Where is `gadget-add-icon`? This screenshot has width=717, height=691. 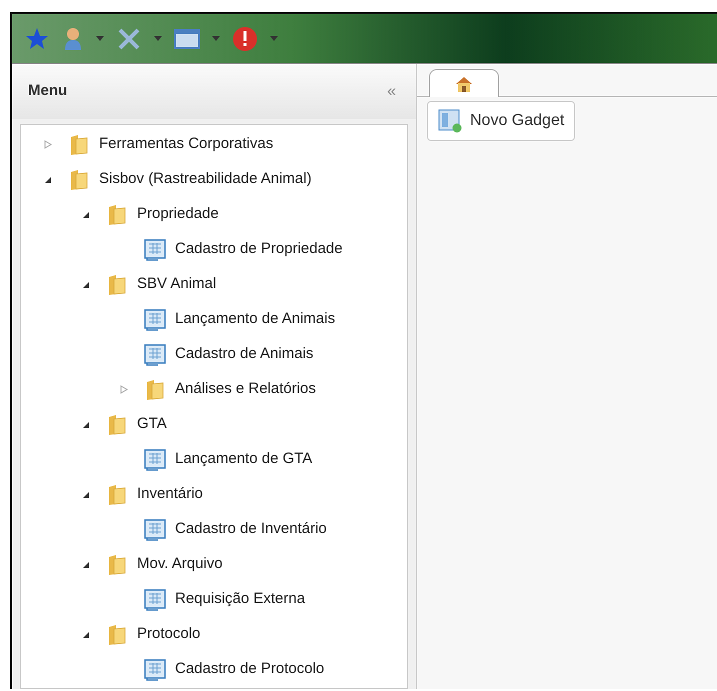
gadget-add-icon is located at coordinates (450, 121).